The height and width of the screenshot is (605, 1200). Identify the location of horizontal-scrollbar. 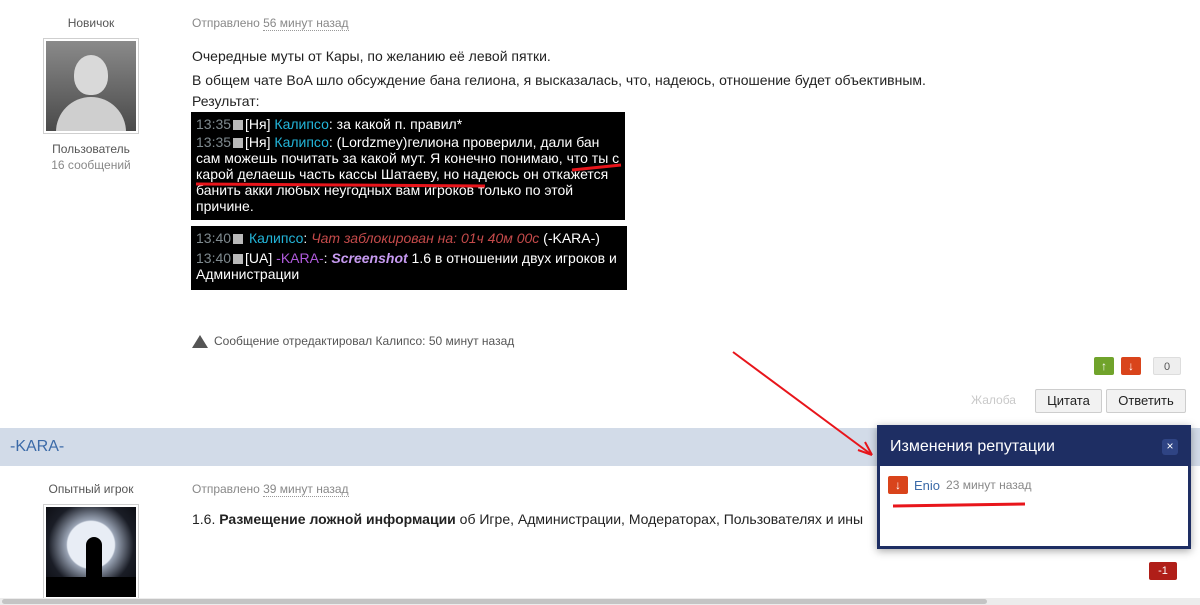
(600, 601).